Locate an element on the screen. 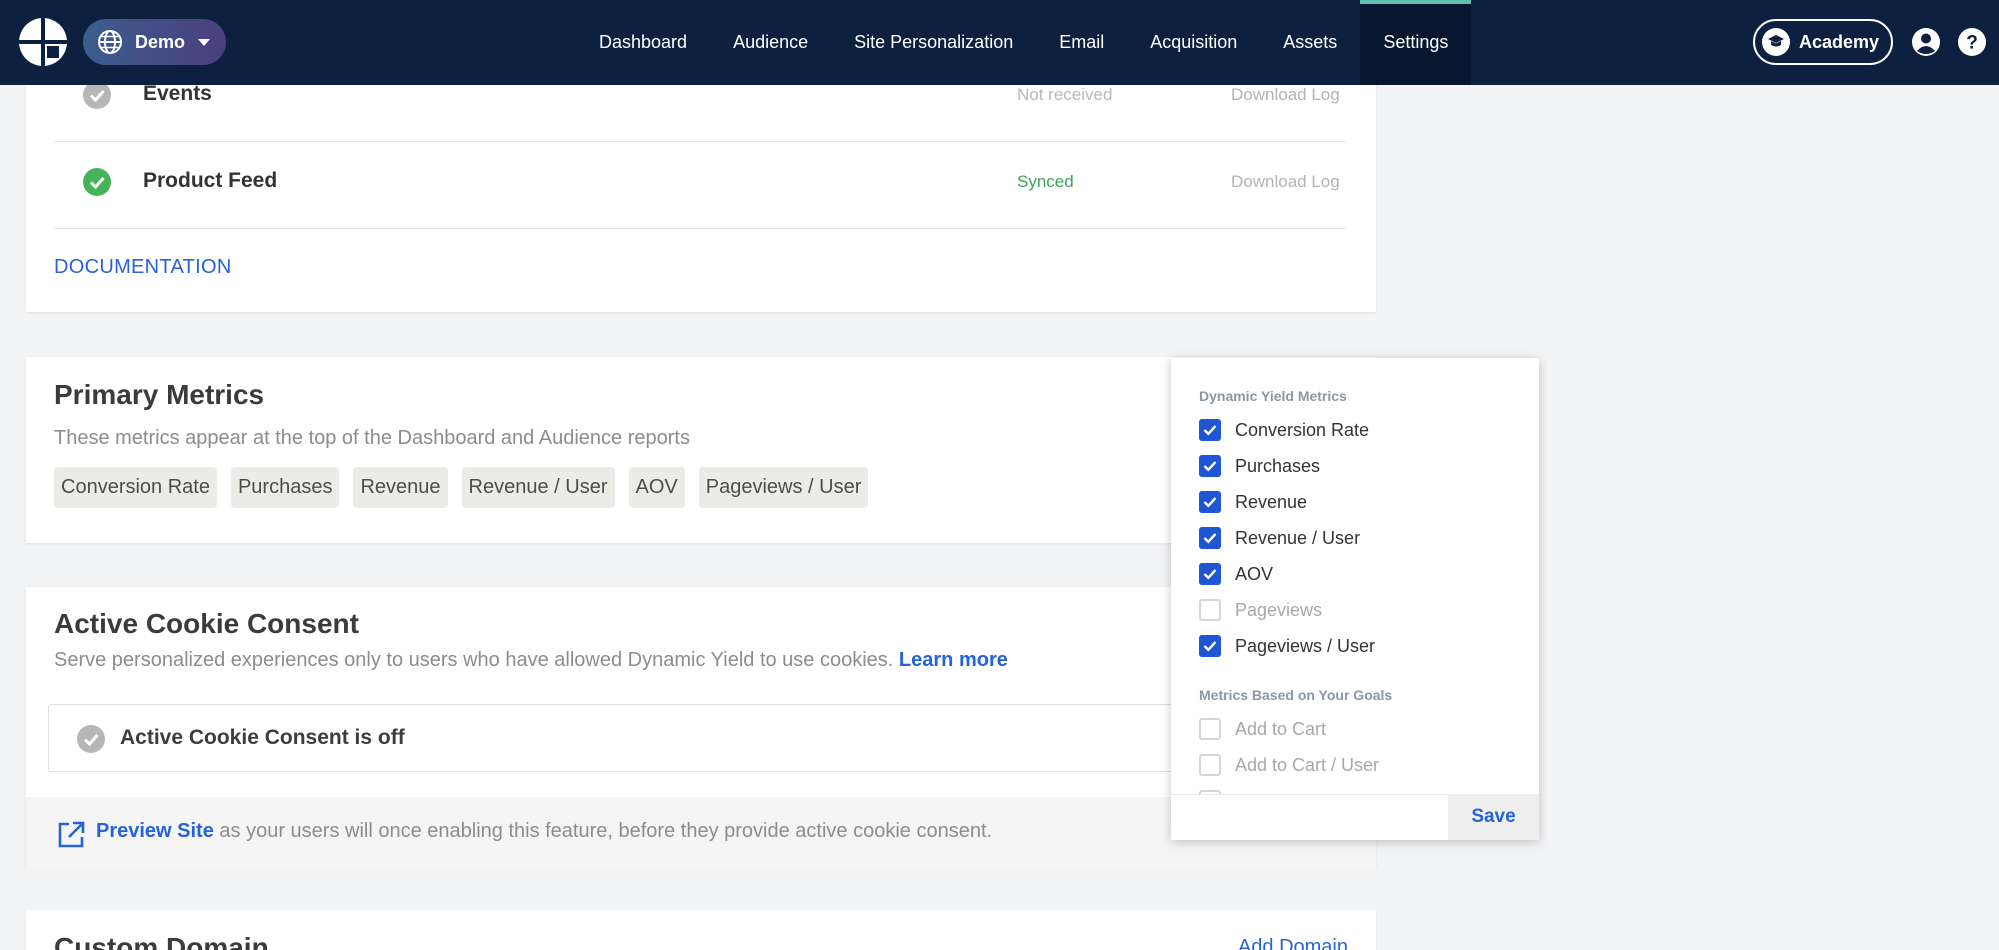  metric-option-label: Add to Cart / User is located at coordinates (1307, 764).